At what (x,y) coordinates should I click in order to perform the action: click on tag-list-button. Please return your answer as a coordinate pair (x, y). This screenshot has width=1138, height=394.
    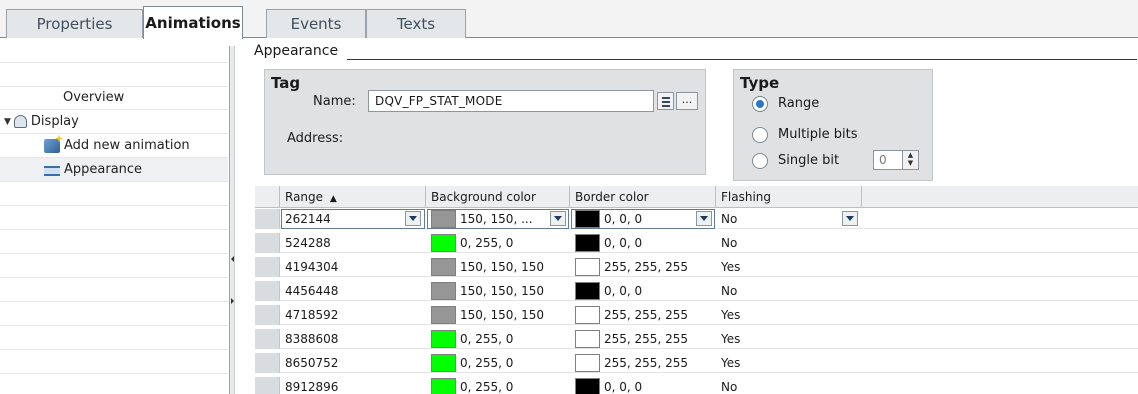
    Looking at the image, I should click on (665, 101).